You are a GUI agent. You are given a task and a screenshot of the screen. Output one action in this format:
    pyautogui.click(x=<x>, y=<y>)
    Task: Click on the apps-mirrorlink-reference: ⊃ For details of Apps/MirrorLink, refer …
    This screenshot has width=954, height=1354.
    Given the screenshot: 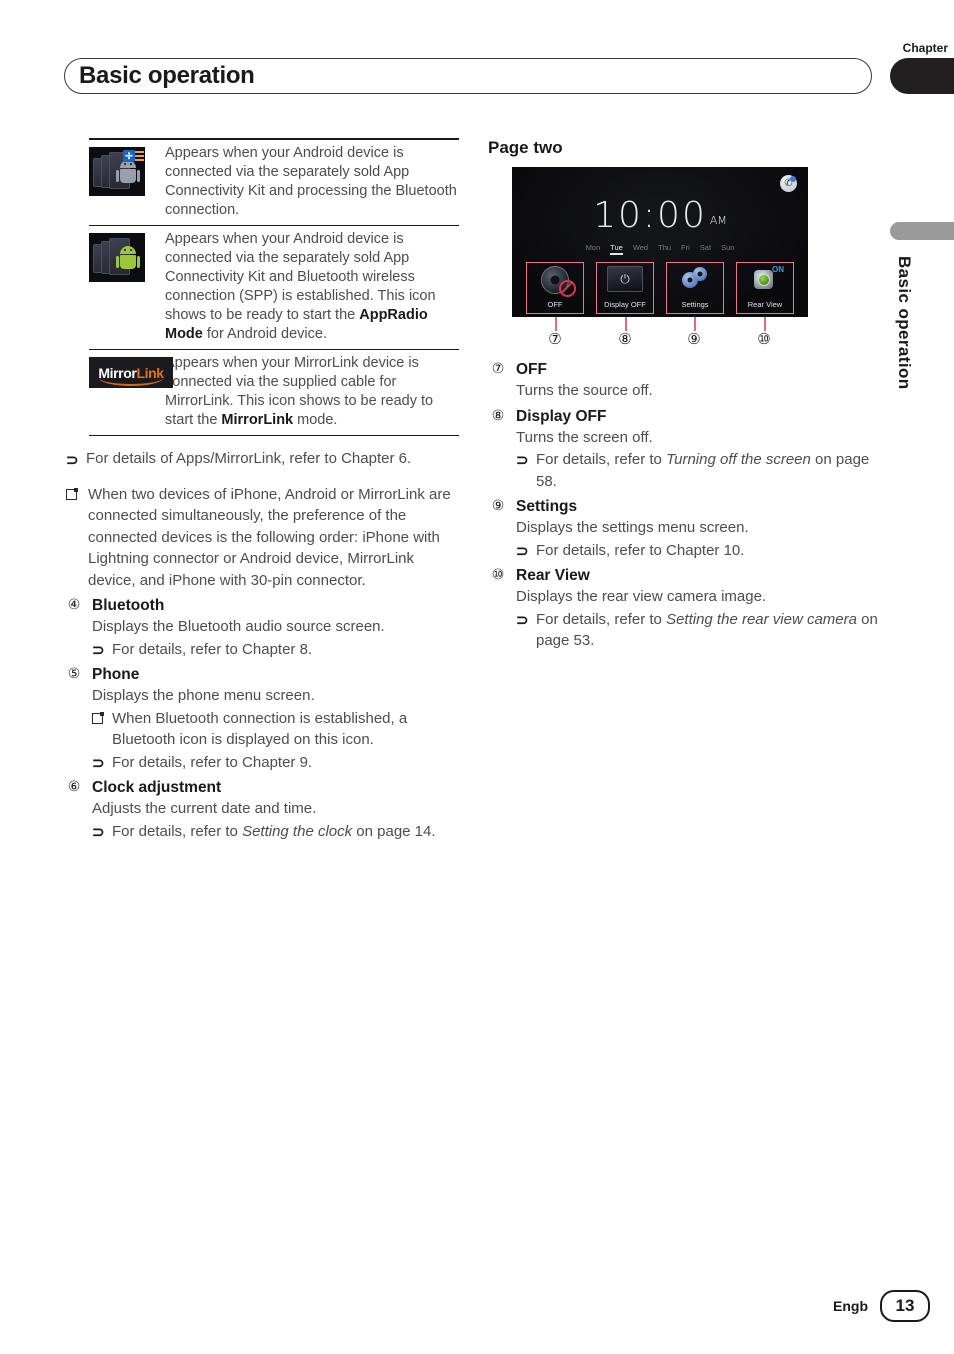 What is the action you would take?
    pyautogui.click(x=264, y=459)
    